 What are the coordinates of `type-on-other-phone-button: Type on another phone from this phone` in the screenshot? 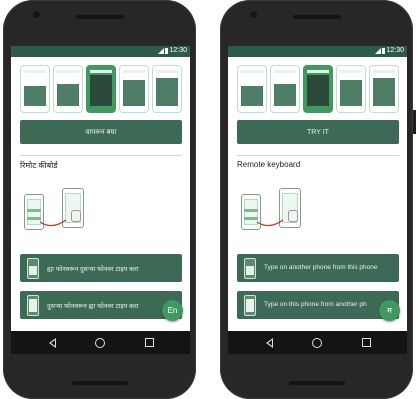 It's located at (318, 268).